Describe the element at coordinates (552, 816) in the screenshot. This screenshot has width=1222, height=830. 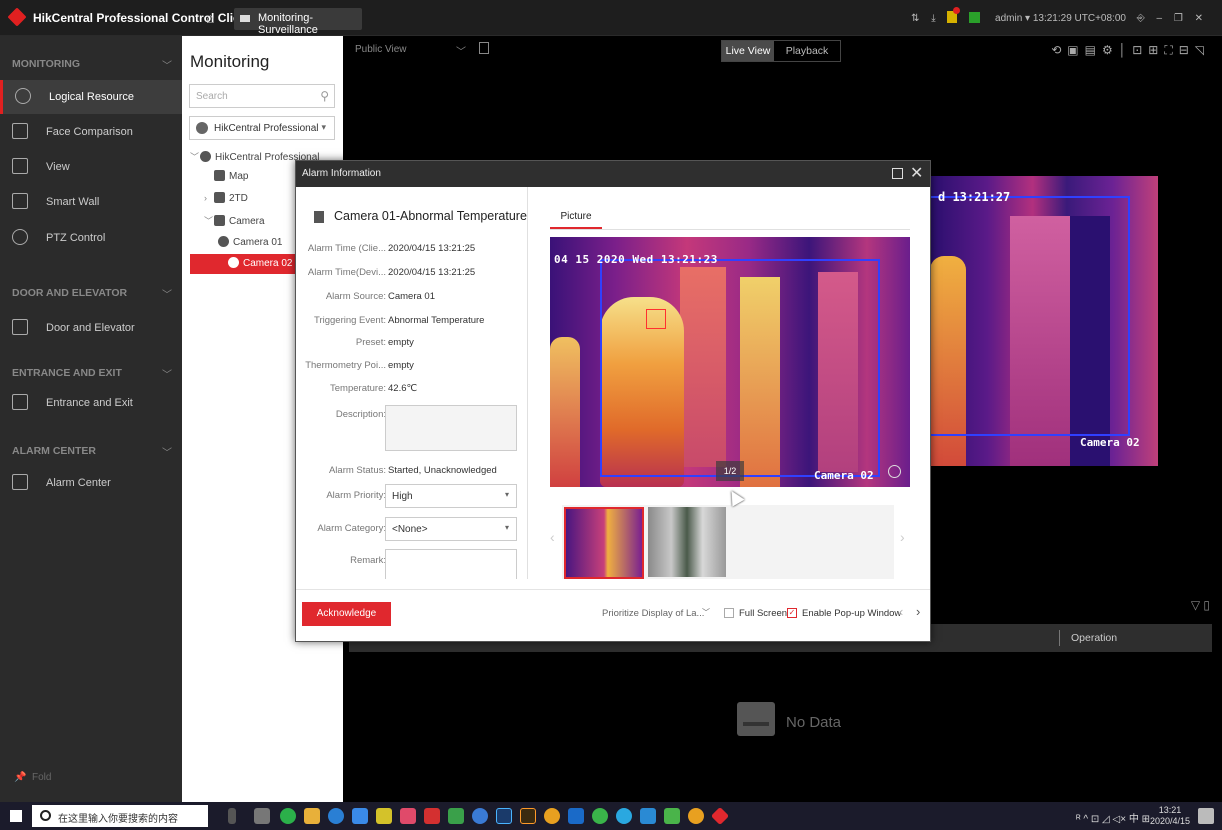
I see `chrome-icon` at that location.